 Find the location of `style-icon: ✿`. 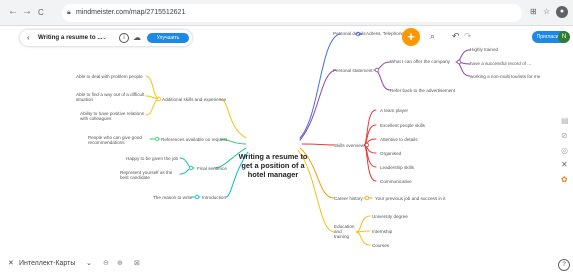

style-icon: ✿ is located at coordinates (564, 179).